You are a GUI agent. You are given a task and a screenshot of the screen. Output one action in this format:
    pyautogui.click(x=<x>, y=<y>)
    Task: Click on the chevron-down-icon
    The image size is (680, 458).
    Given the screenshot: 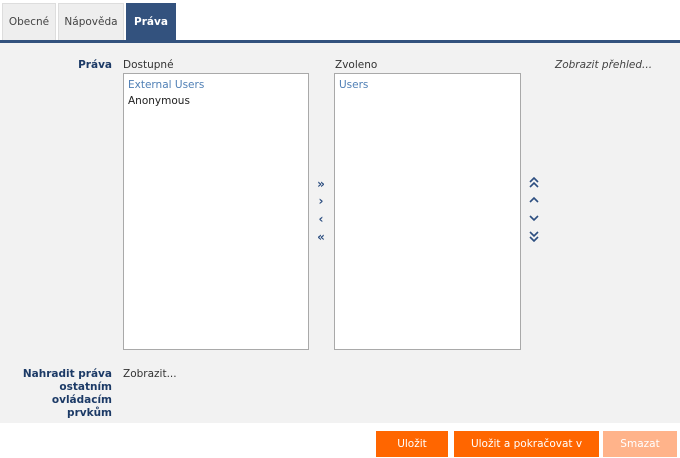 What is the action you would take?
    pyautogui.click(x=534, y=219)
    